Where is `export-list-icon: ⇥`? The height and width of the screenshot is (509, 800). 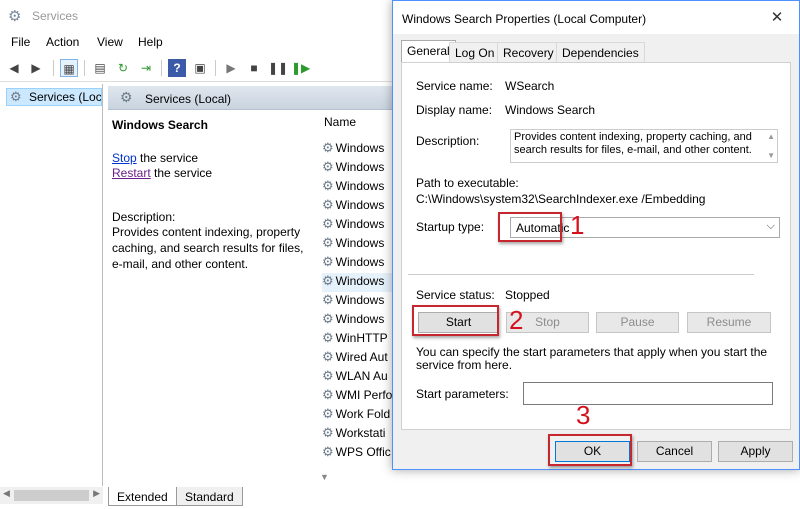
export-list-icon: ⇥ is located at coordinates (146, 68).